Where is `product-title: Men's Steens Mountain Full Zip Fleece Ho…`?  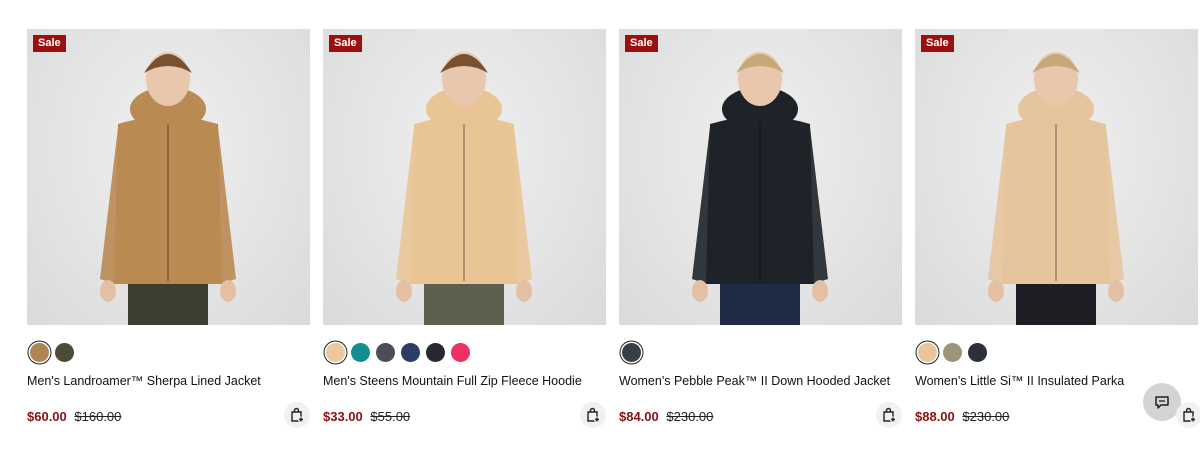
product-title: Men's Steens Mountain Full Zip Fleece Ho… is located at coordinates (452, 381).